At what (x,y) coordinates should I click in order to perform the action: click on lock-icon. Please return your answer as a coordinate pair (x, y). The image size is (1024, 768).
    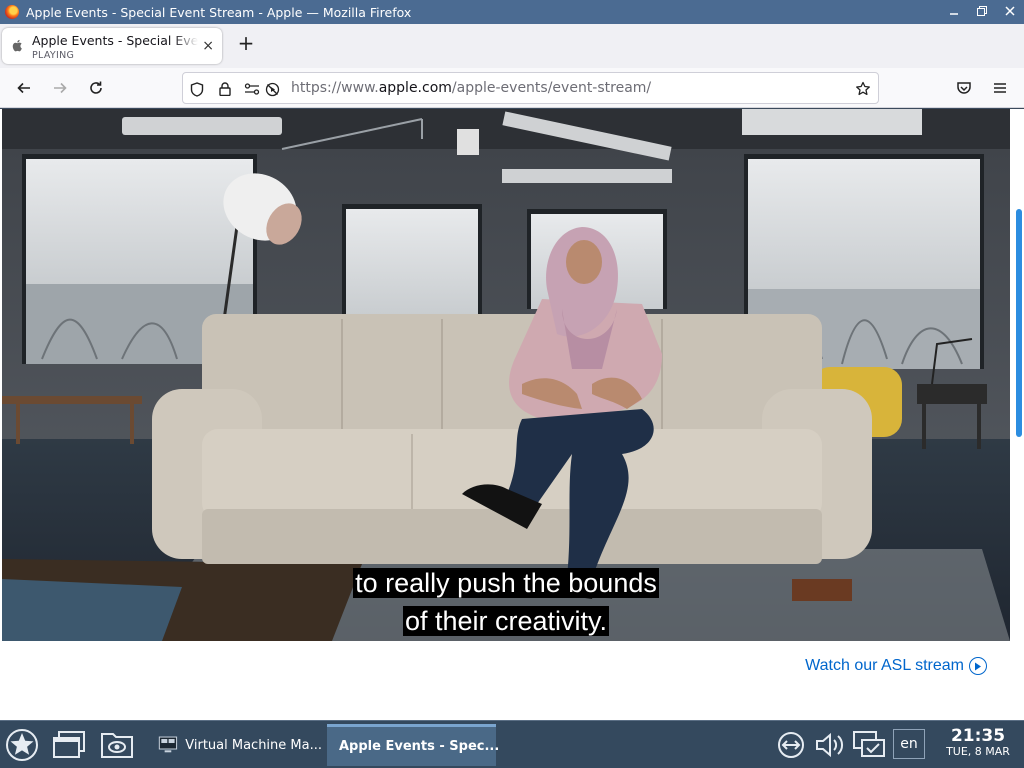
    Looking at the image, I should click on (225, 89).